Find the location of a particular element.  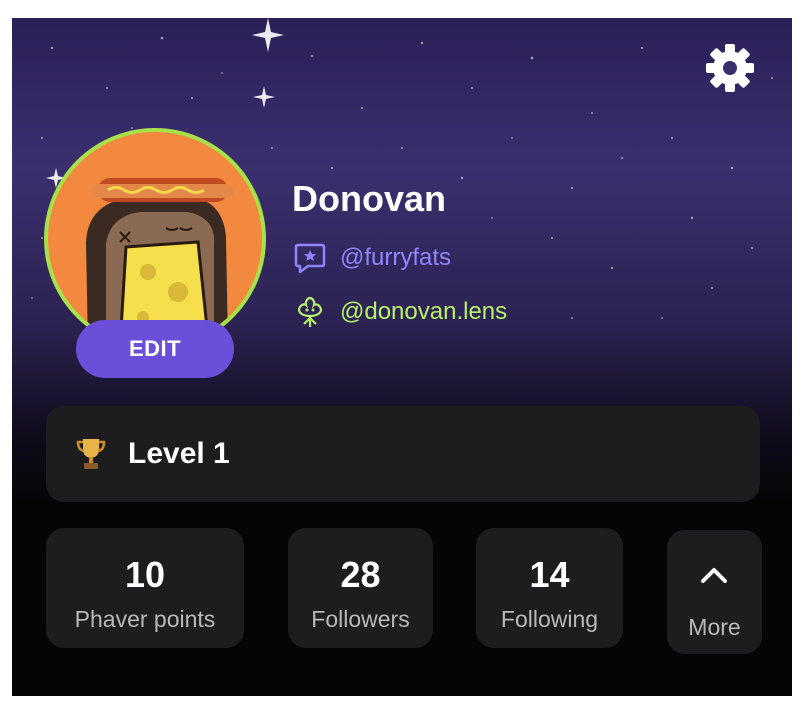

stat-label: Phaver points is located at coordinates (145, 619).